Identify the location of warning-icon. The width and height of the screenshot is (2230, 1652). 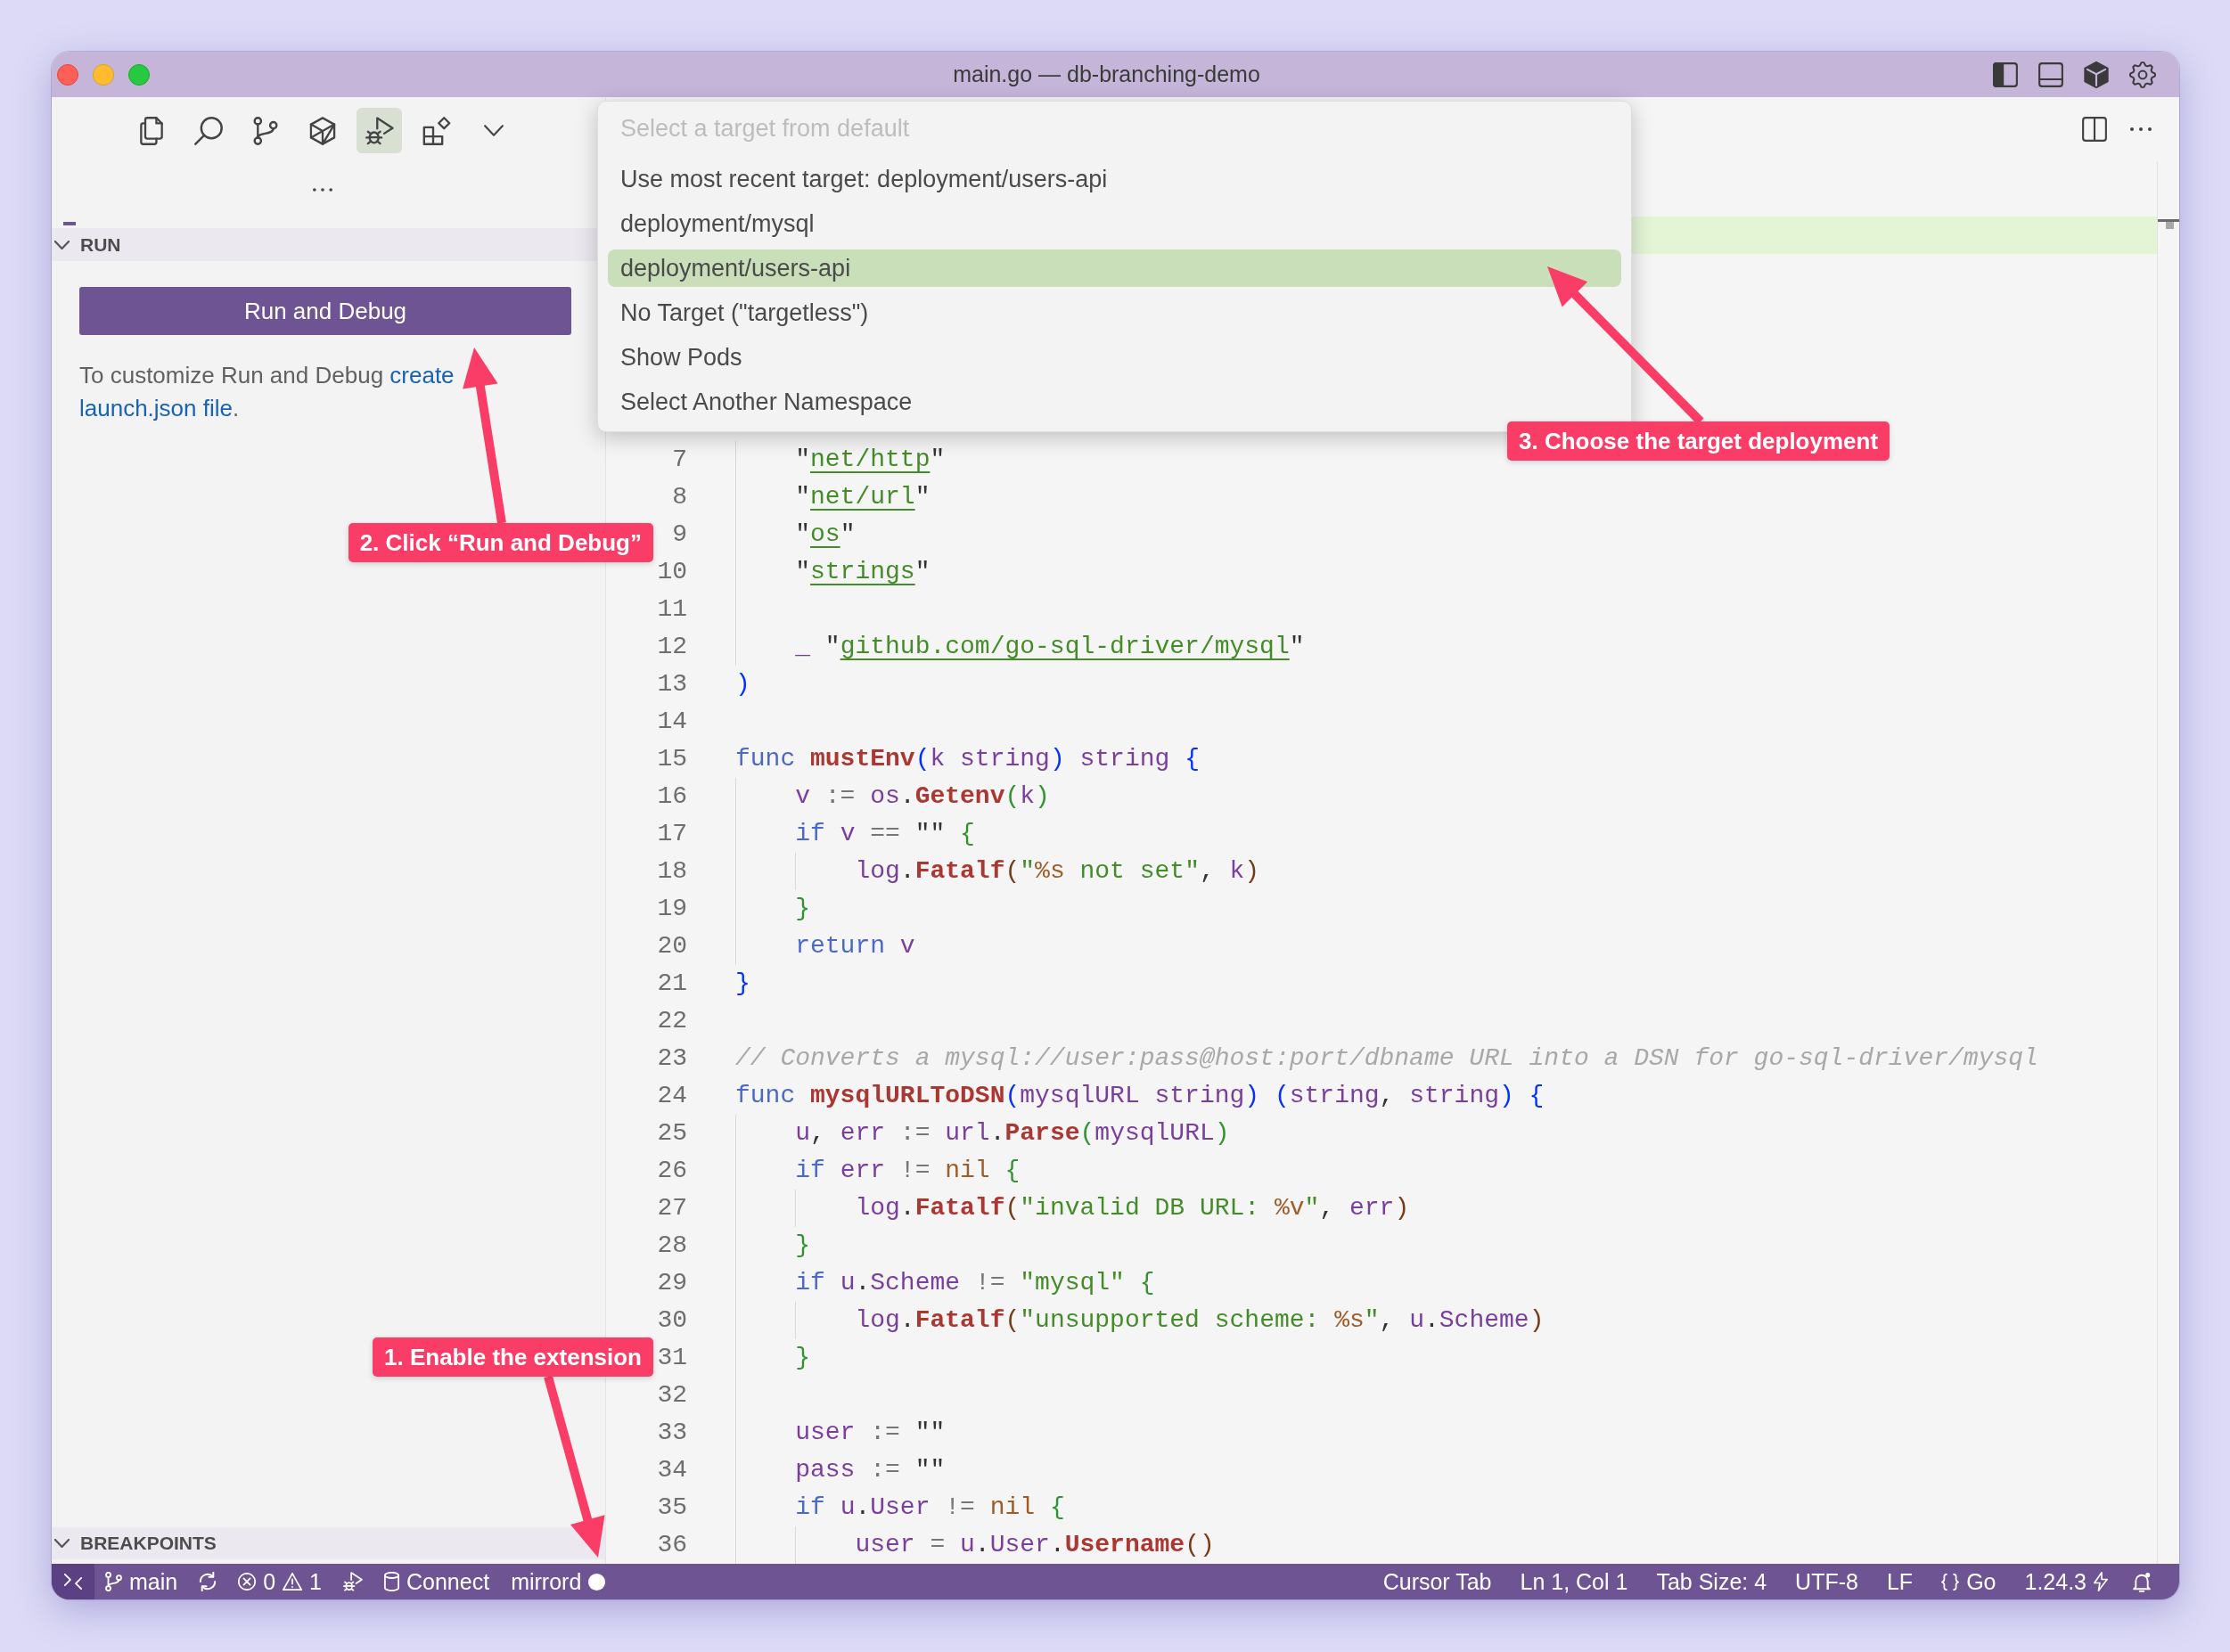
(293, 1582).